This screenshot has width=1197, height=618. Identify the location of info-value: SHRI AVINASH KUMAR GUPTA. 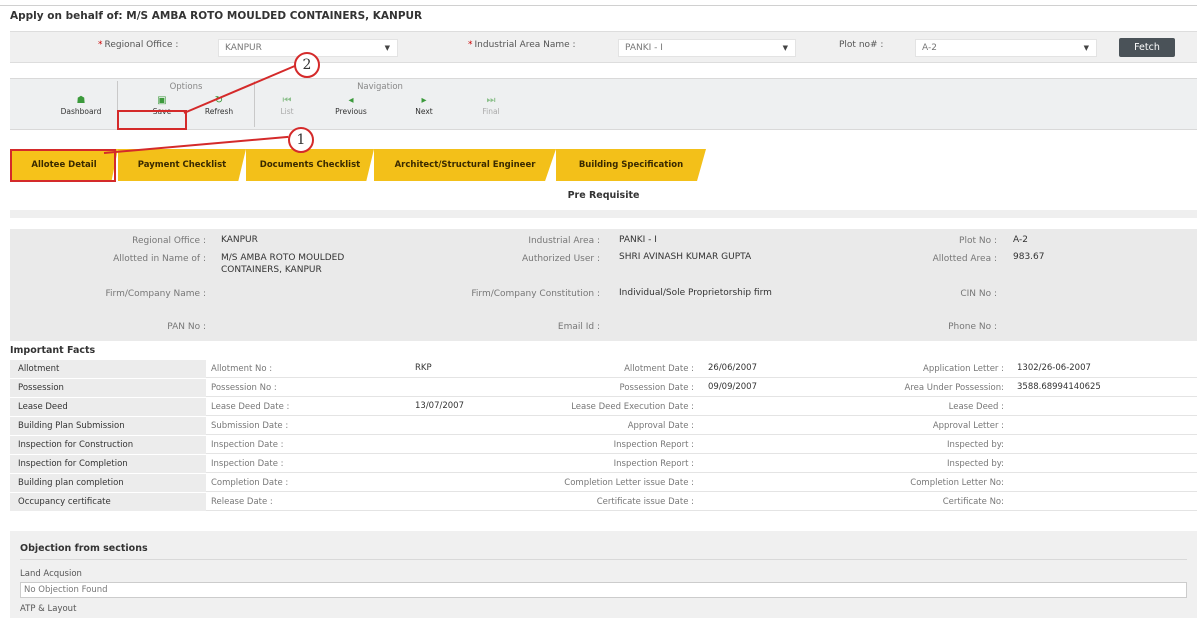
(685, 257).